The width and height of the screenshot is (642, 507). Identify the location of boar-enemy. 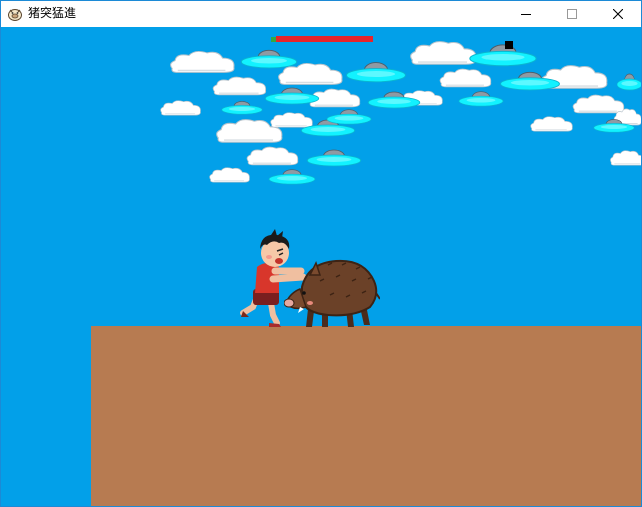
(332, 291).